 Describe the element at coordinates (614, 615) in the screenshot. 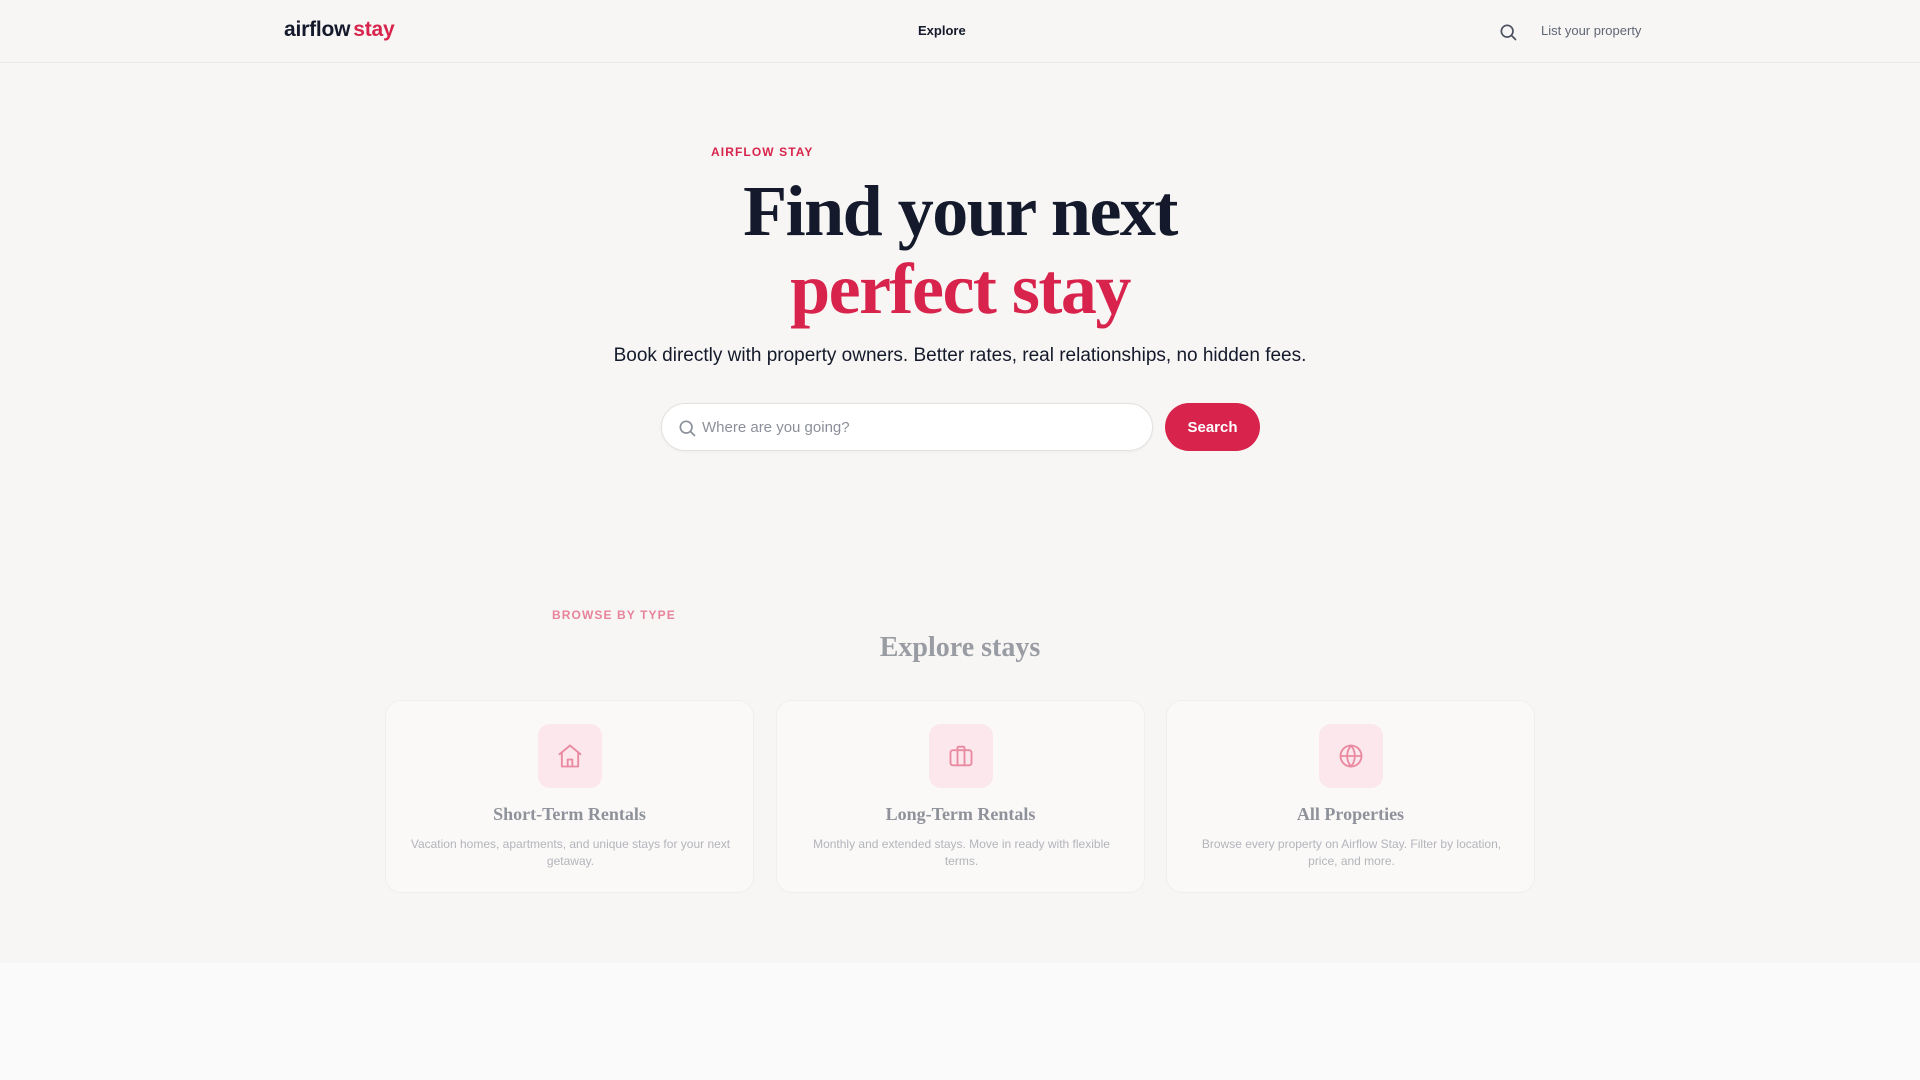

I see `browse-eyebrow: BROWSE BY TYPE` at that location.